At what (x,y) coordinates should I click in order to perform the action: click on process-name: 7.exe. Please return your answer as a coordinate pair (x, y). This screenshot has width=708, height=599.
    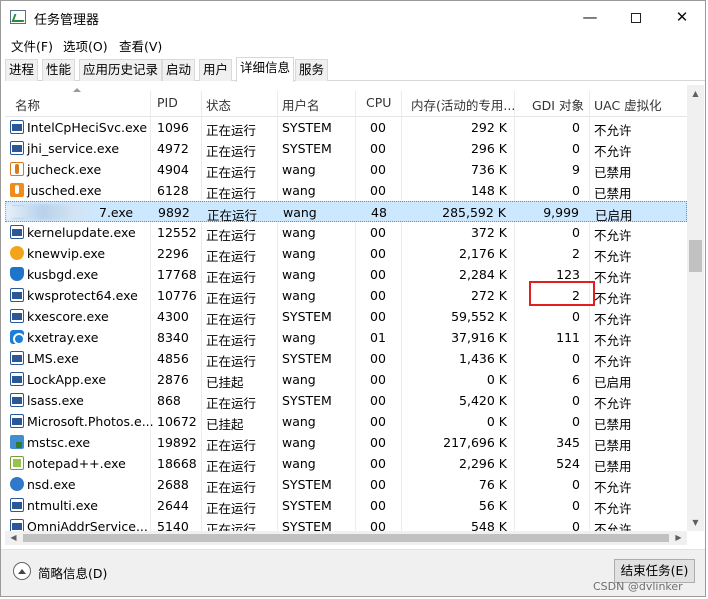
    Looking at the image, I should click on (116, 212).